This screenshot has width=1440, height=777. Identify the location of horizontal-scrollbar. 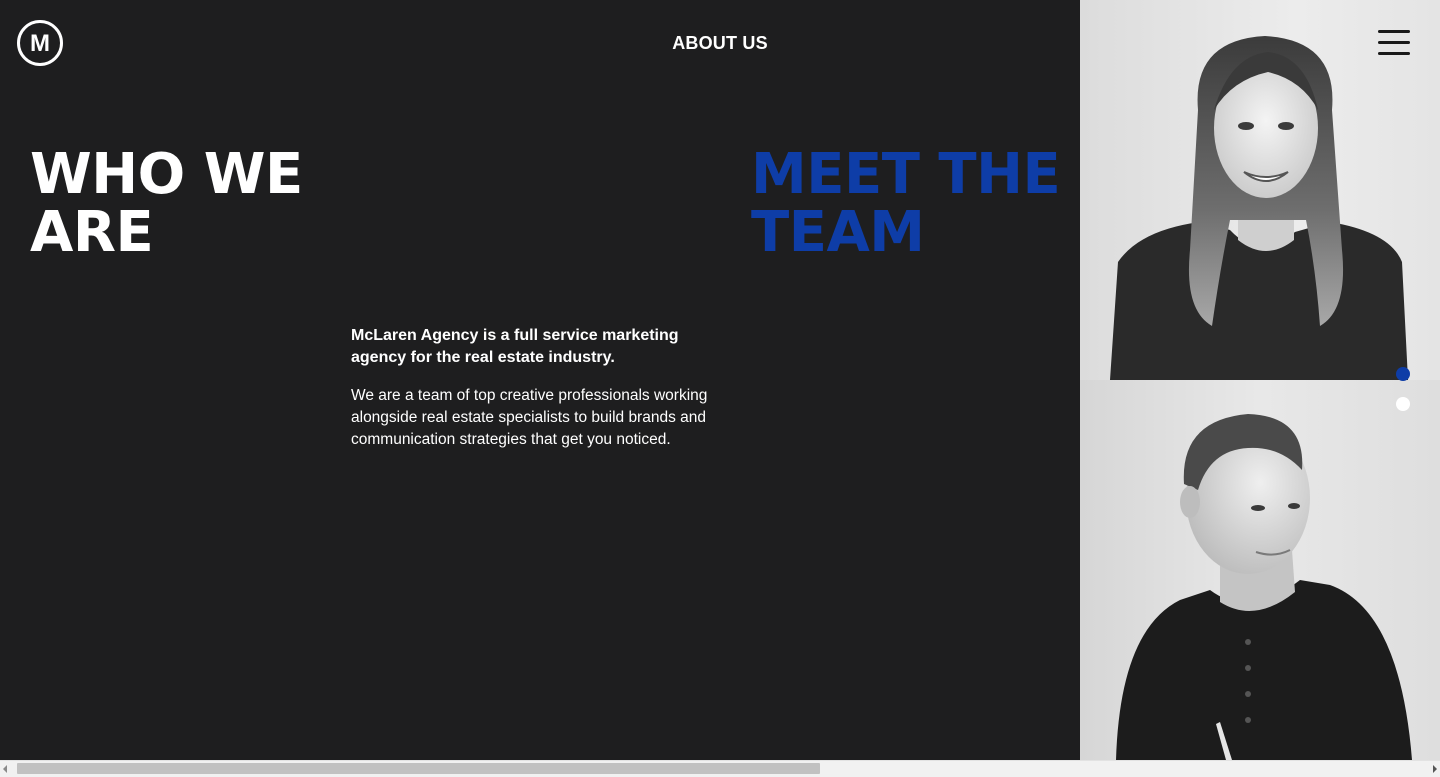
(720, 768).